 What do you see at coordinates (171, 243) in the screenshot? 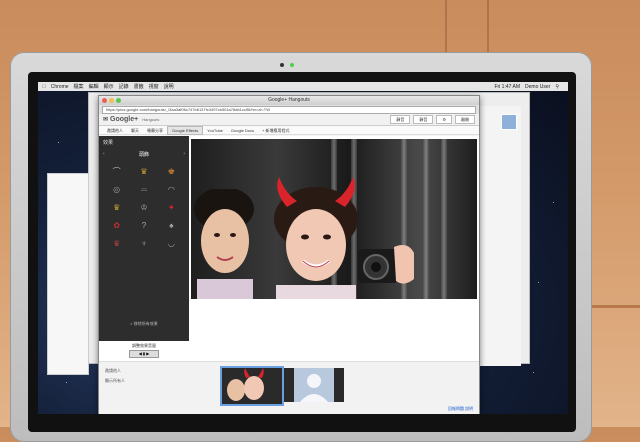
I see `effect-item: ◡` at bounding box center [171, 243].